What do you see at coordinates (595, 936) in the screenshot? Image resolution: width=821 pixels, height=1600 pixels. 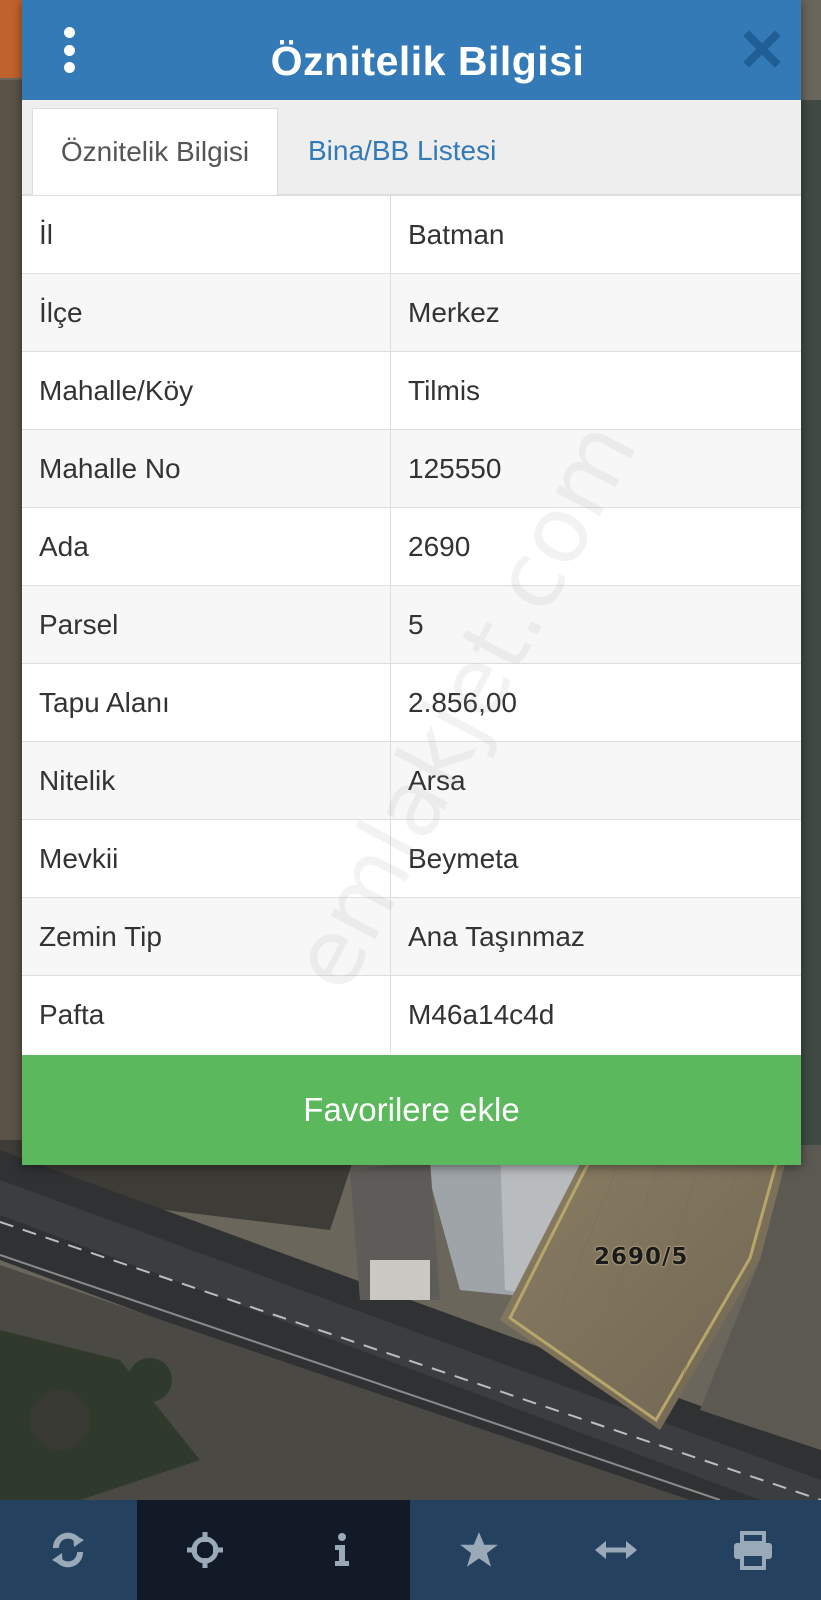 I see `row-value: Ana Taşınmaz` at bounding box center [595, 936].